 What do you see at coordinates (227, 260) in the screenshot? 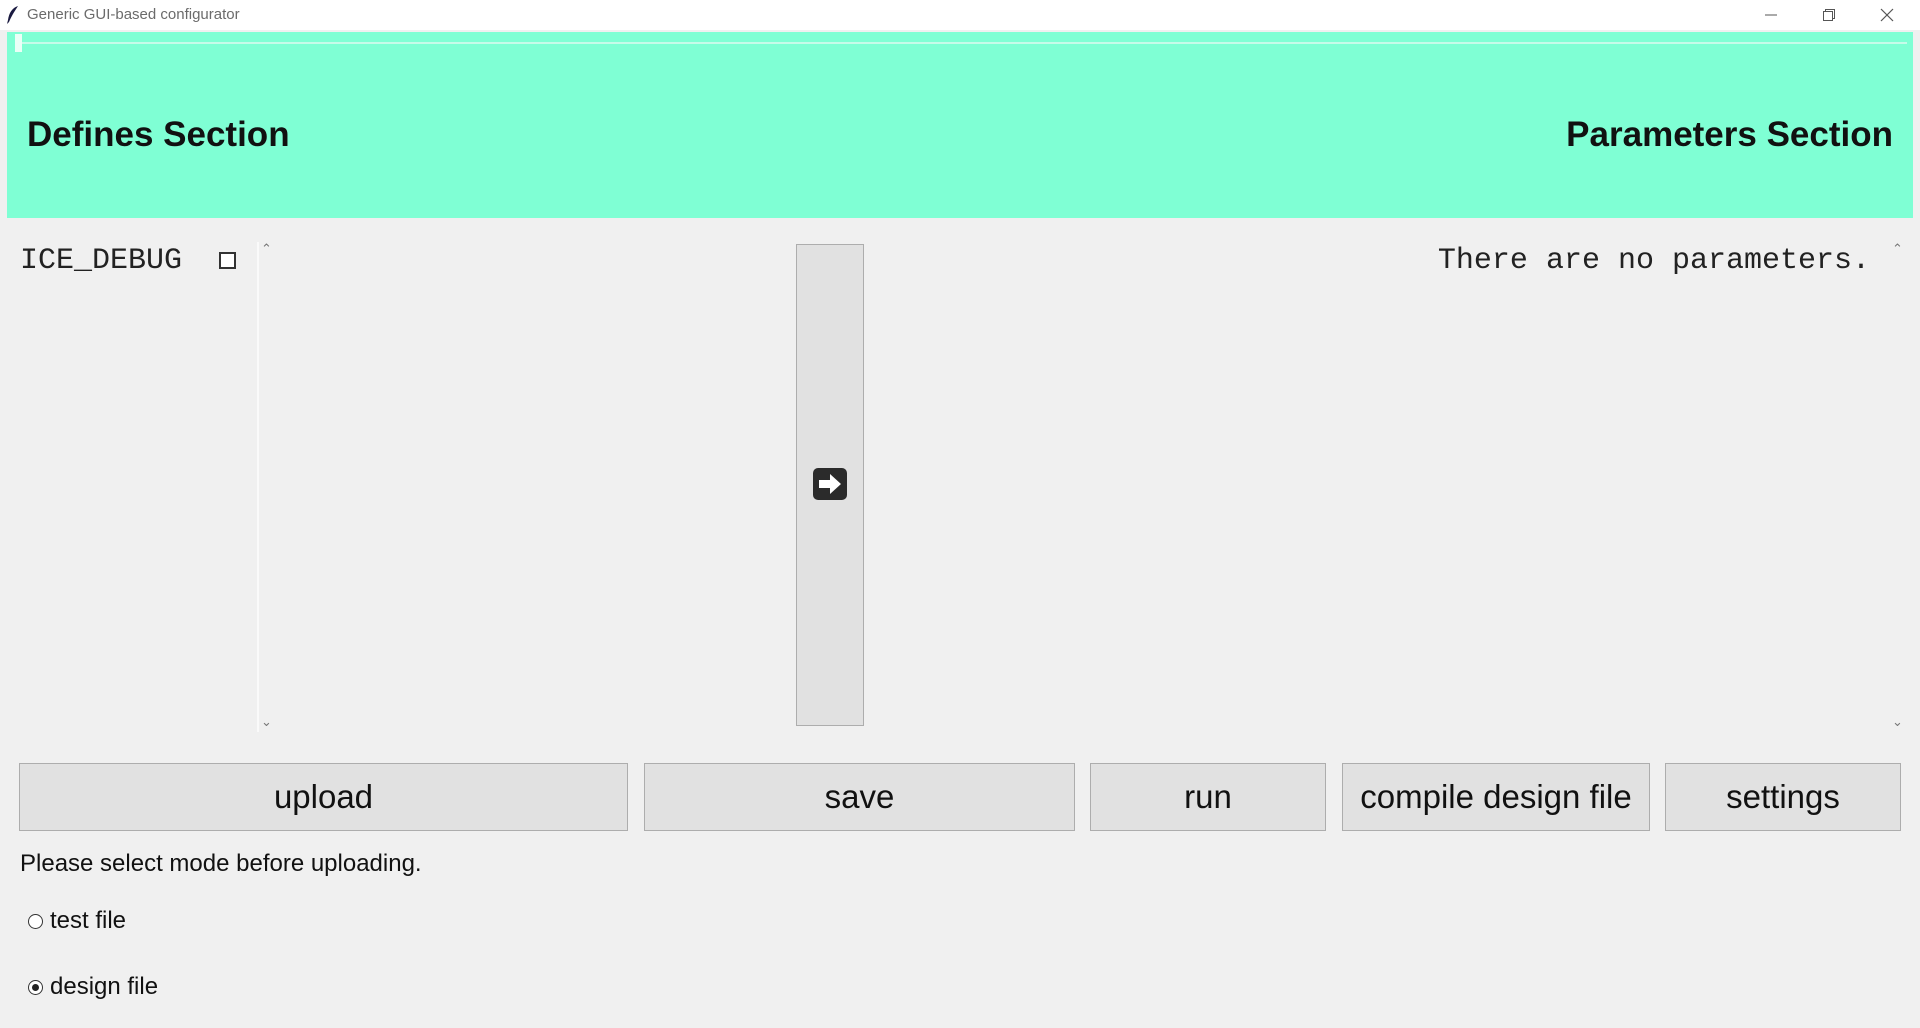
I see `define-checkbox` at bounding box center [227, 260].